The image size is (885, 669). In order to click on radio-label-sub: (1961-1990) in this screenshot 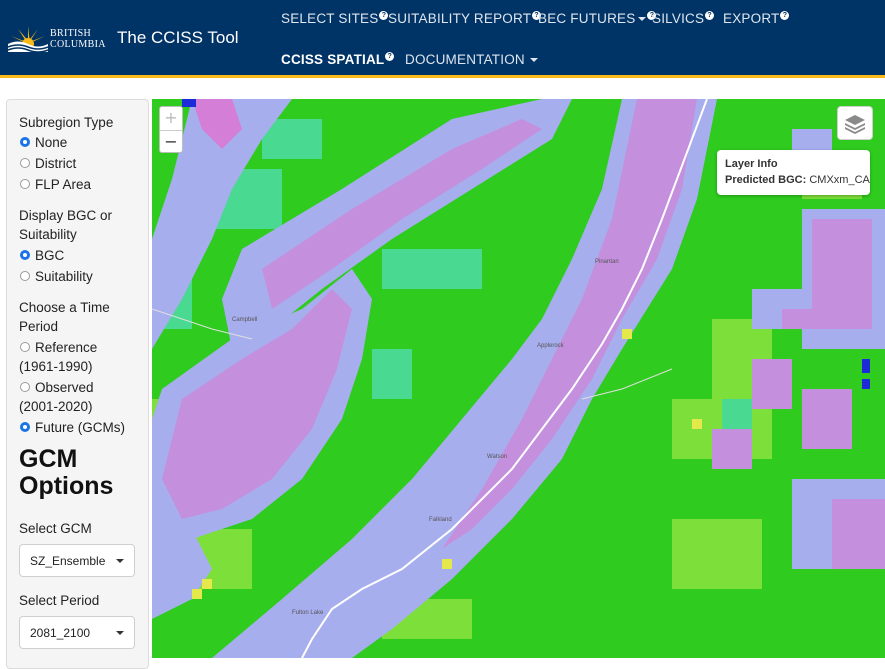, I will do `click(56, 366)`.